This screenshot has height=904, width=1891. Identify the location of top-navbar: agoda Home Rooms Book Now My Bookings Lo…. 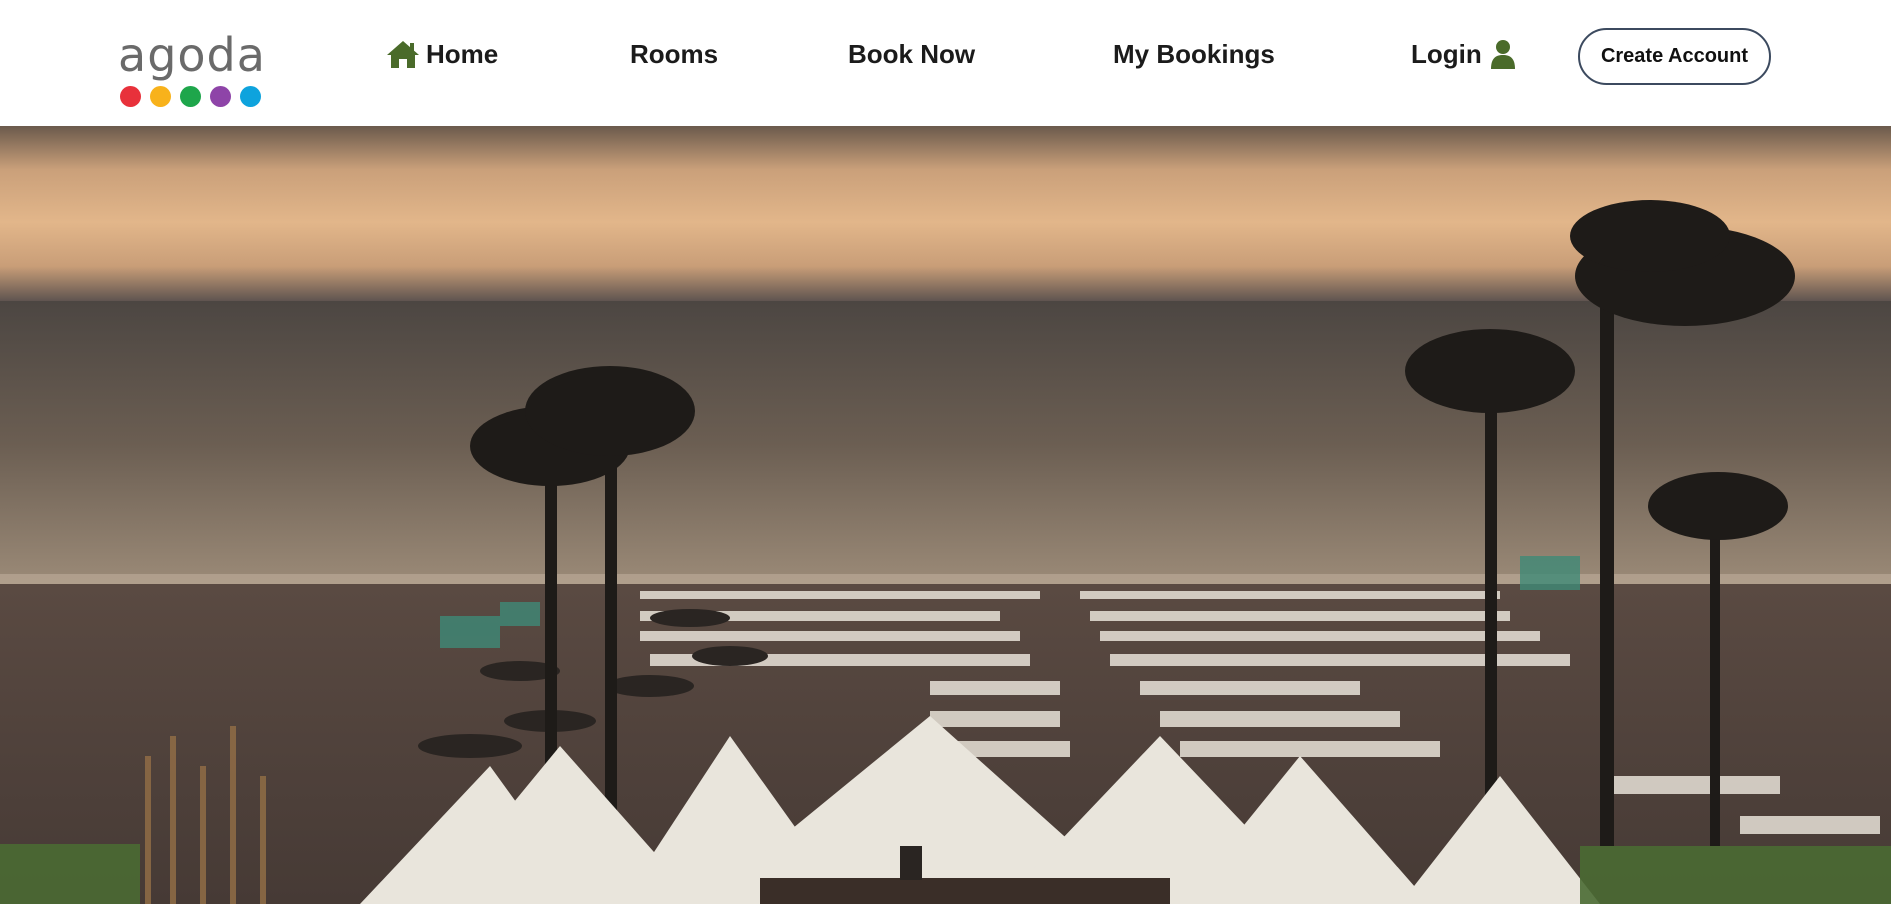
(945, 63).